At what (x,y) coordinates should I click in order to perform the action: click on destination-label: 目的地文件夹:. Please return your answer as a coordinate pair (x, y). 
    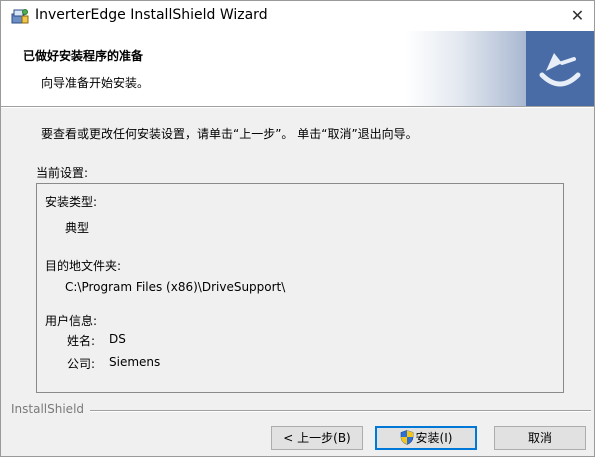
    Looking at the image, I should click on (83, 266).